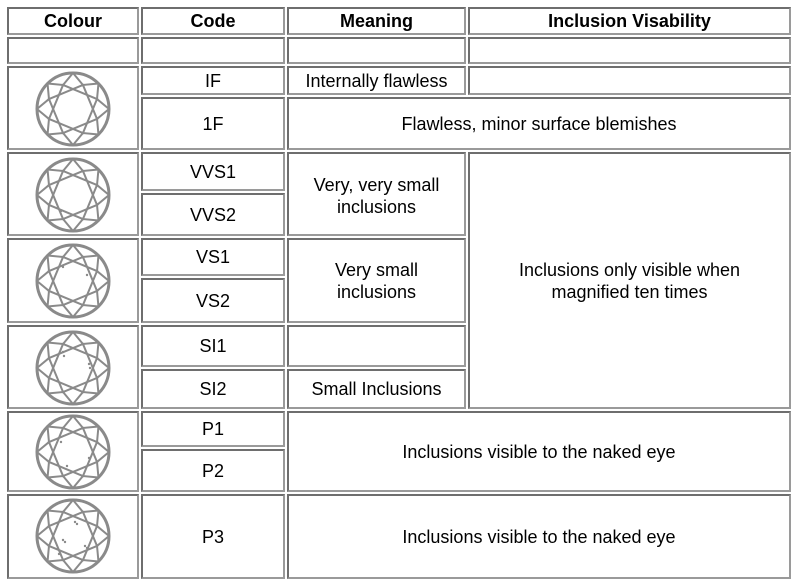 The height and width of the screenshot is (586, 800). Describe the element at coordinates (213, 257) in the screenshot. I see `code-vs1: VS1` at that location.